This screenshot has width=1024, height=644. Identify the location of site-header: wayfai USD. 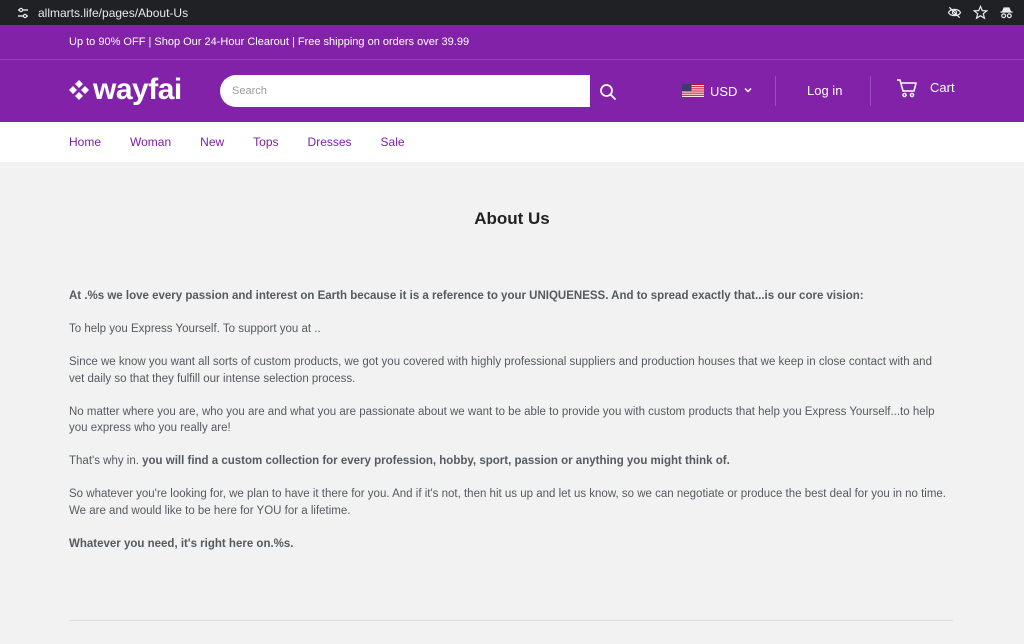
(512, 91).